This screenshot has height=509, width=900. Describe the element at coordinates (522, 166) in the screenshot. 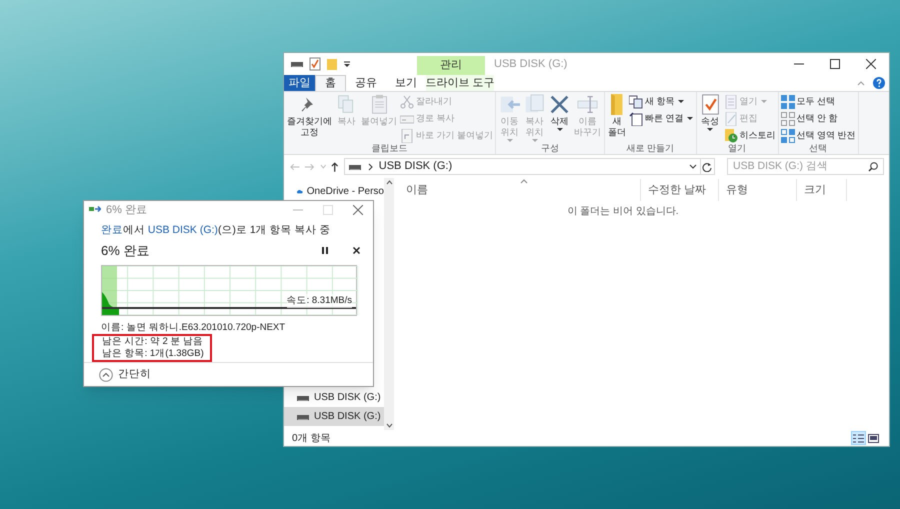

I see `address-bar: USB DISK (G:)` at that location.